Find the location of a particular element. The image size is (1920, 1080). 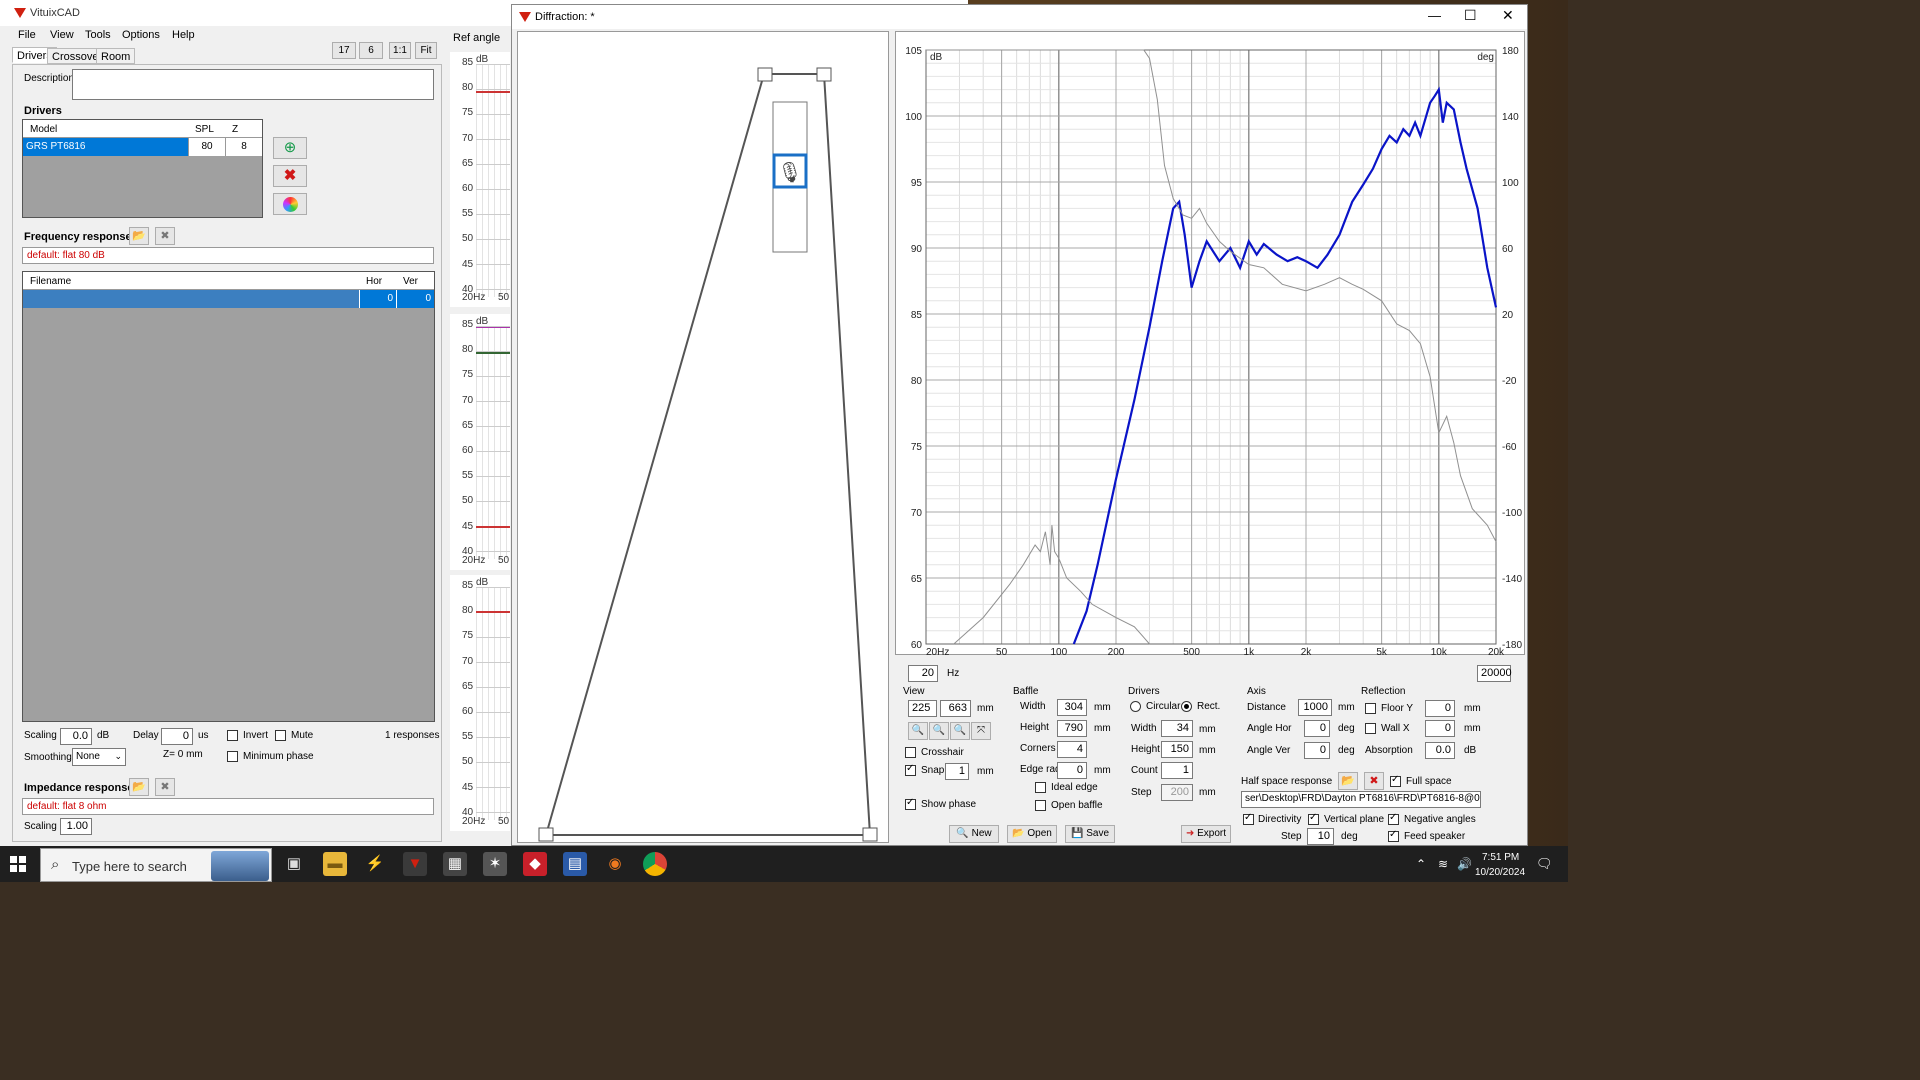

network-app-icon: ✶ is located at coordinates (495, 864).